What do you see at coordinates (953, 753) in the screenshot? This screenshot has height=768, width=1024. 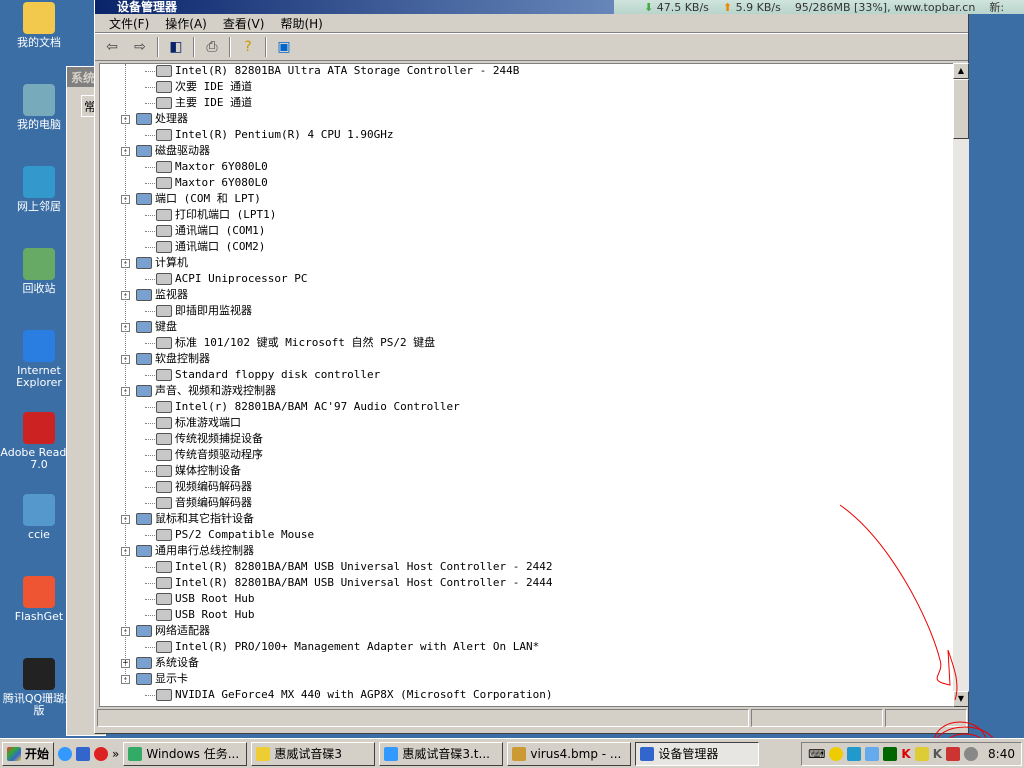 I see `app-tray-icon` at bounding box center [953, 753].